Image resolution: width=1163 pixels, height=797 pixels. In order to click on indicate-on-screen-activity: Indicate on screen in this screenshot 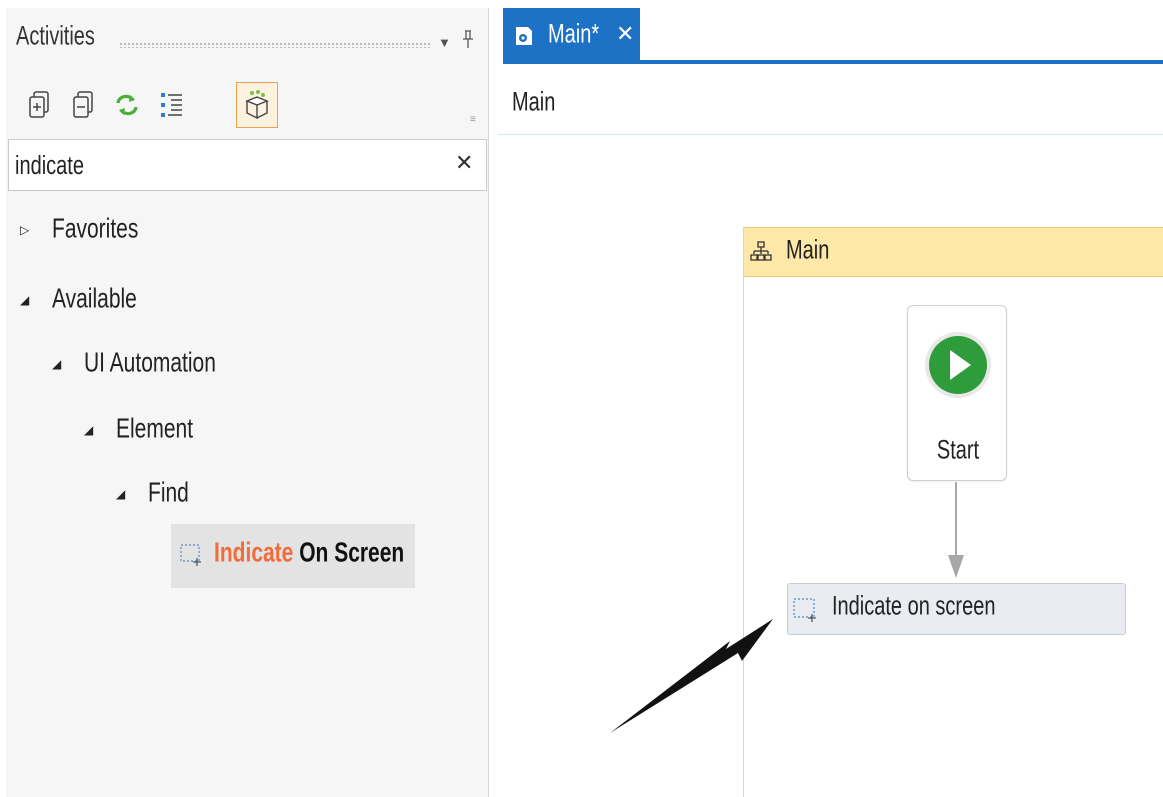, I will do `click(956, 609)`.